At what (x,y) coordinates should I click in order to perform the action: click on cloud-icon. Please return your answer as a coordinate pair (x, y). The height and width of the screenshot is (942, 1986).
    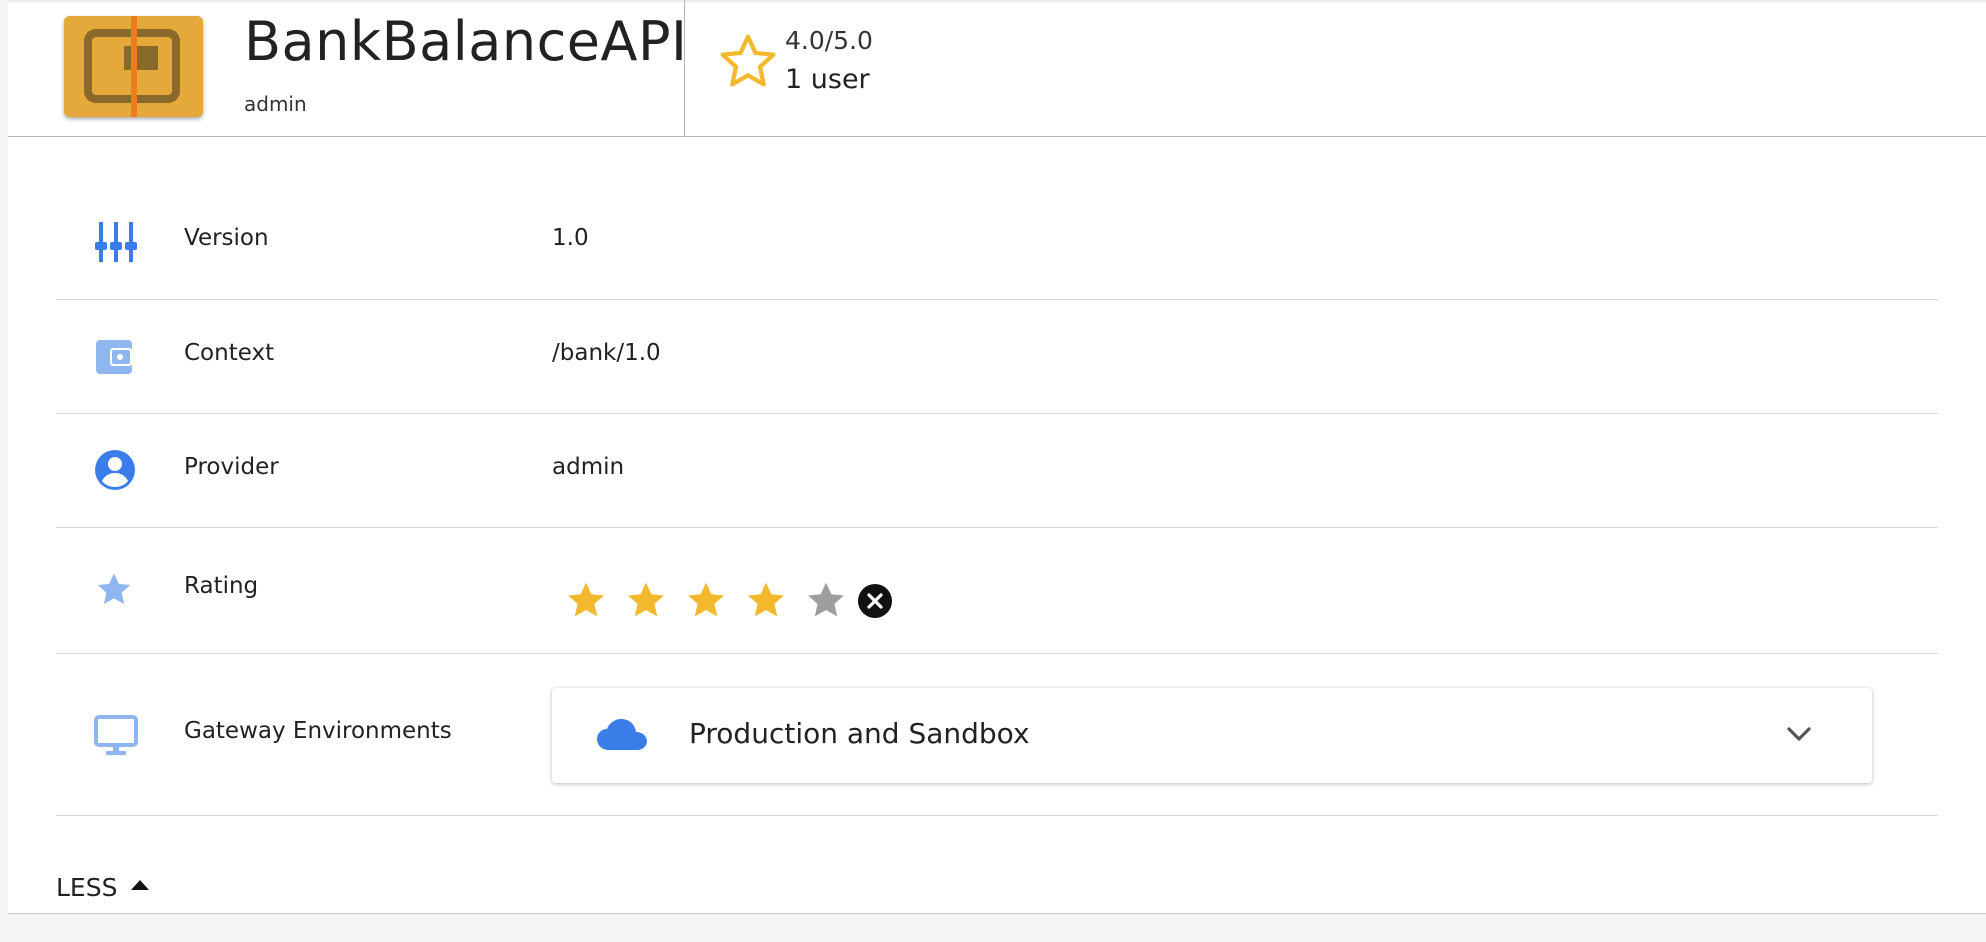
    Looking at the image, I should click on (622, 737).